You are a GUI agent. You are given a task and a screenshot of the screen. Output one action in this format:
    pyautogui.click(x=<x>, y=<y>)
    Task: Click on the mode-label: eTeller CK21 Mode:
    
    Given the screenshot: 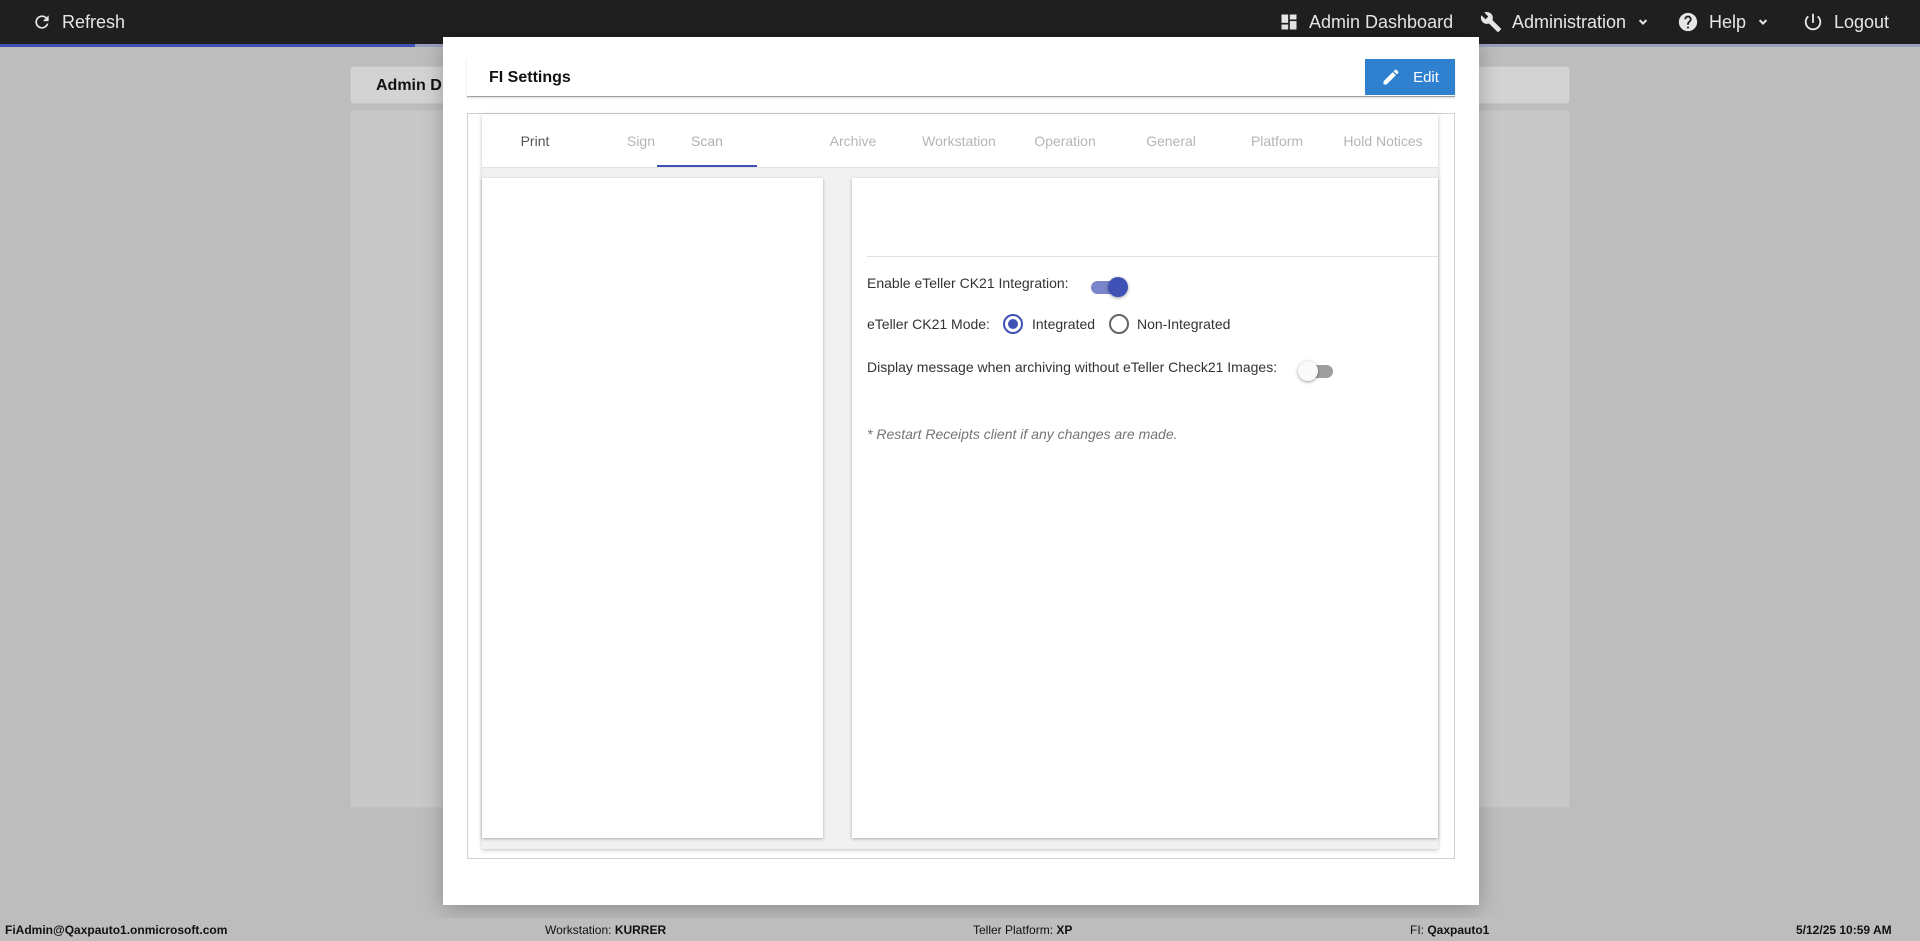 What is the action you would take?
    pyautogui.click(x=928, y=324)
    